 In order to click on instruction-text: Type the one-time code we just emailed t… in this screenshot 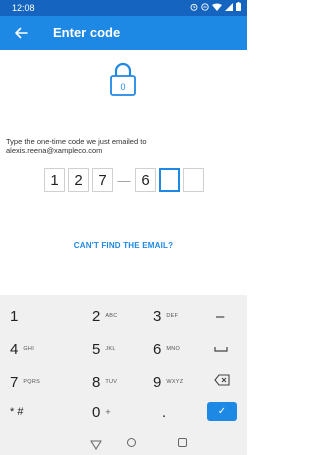, I will do `click(76, 146)`.